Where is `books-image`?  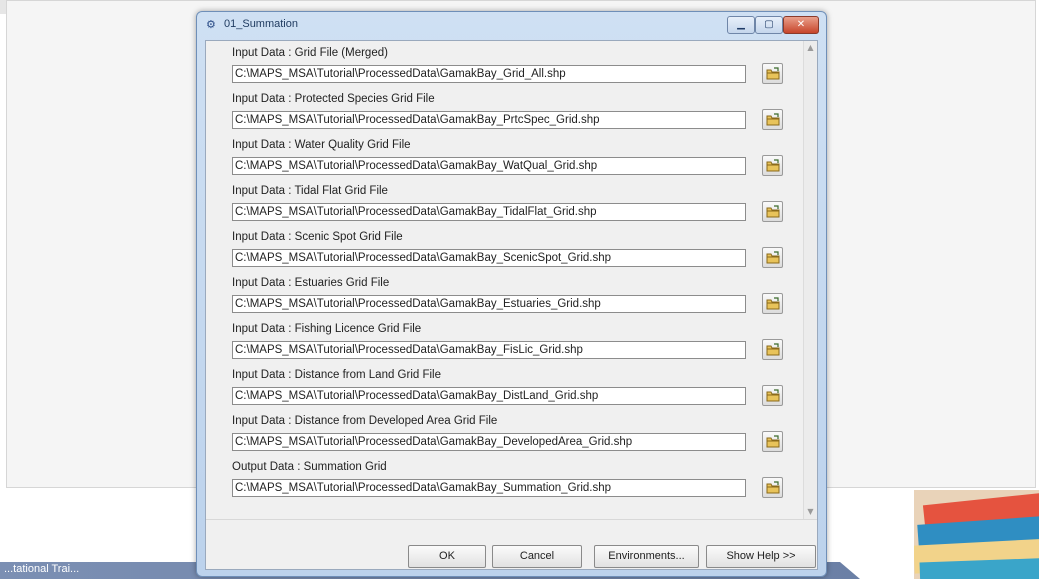
books-image is located at coordinates (976, 534).